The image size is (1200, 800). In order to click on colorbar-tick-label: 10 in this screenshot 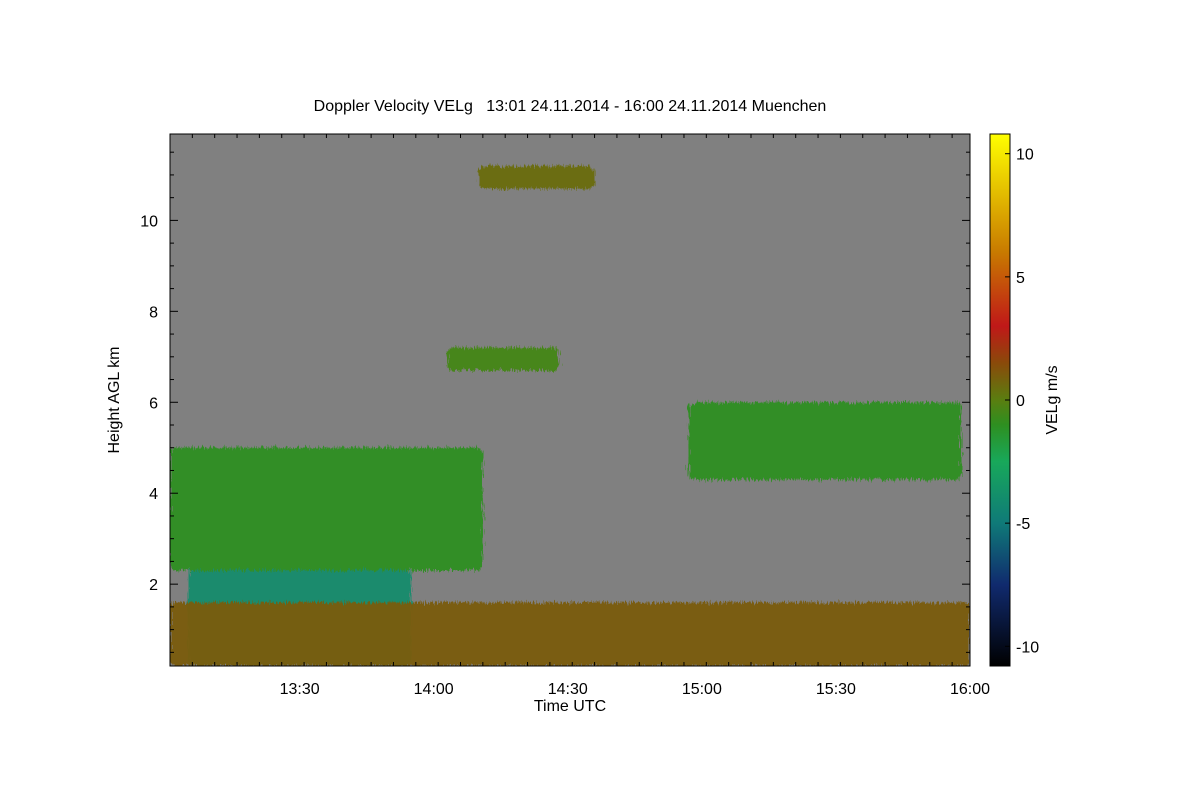, I will do `click(1025, 155)`.